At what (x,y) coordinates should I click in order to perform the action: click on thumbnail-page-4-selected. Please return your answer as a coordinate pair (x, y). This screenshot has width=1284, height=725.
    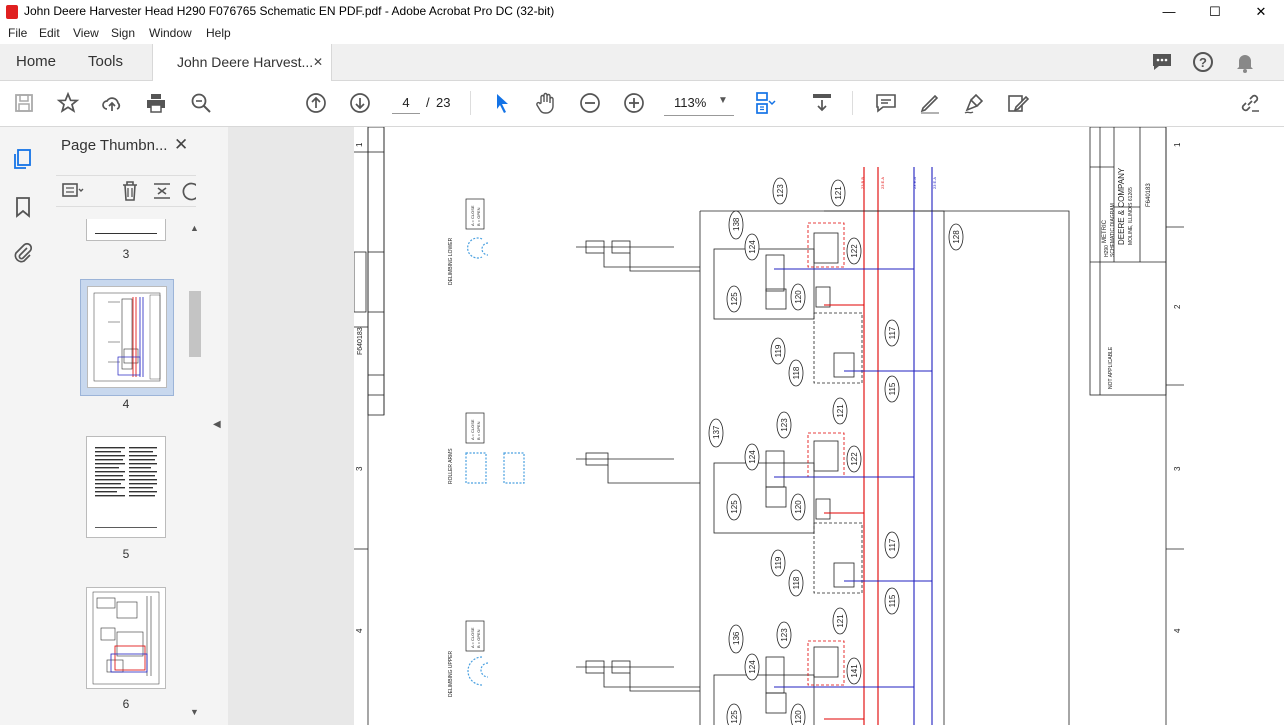
    Looking at the image, I should click on (127, 337).